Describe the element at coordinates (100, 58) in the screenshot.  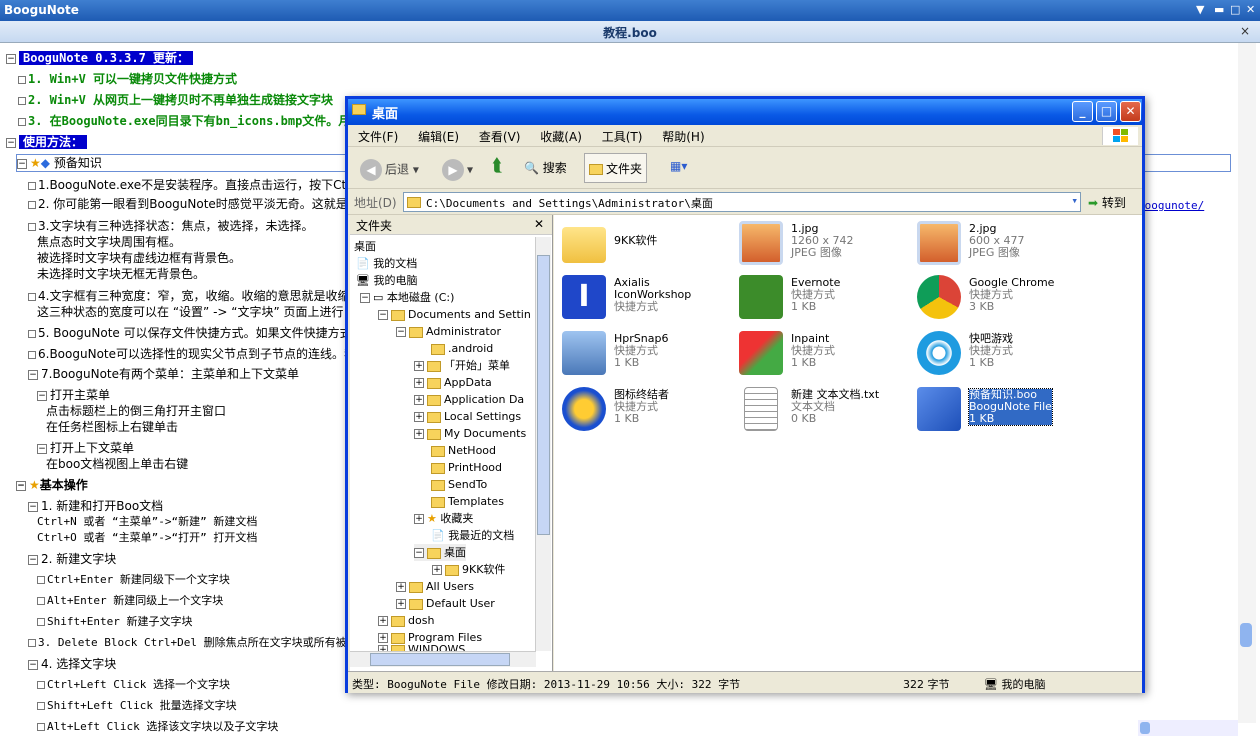
I see `outline-item: − BooguNote 0.3.3.7 更新：` at that location.